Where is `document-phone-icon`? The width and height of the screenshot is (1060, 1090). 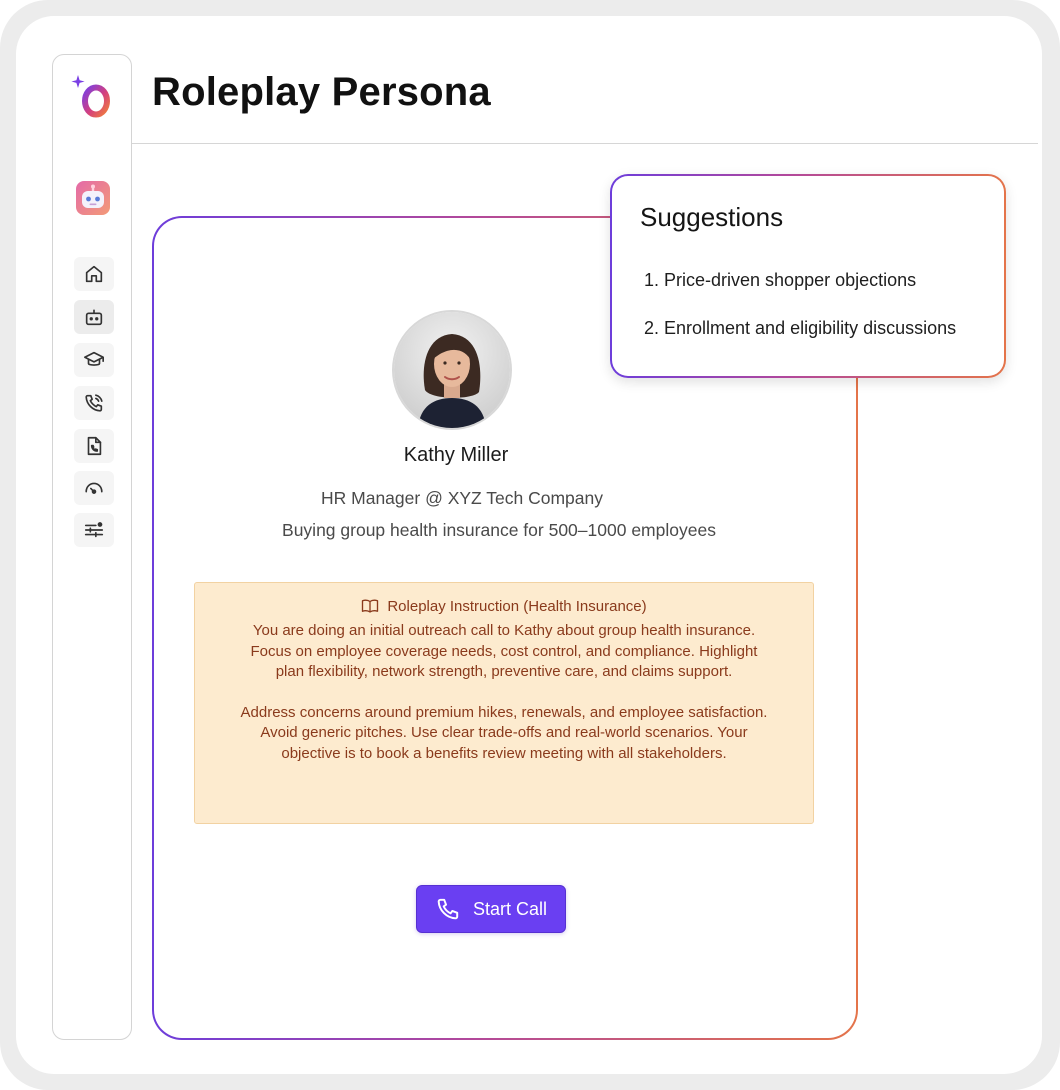
document-phone-icon is located at coordinates (94, 446).